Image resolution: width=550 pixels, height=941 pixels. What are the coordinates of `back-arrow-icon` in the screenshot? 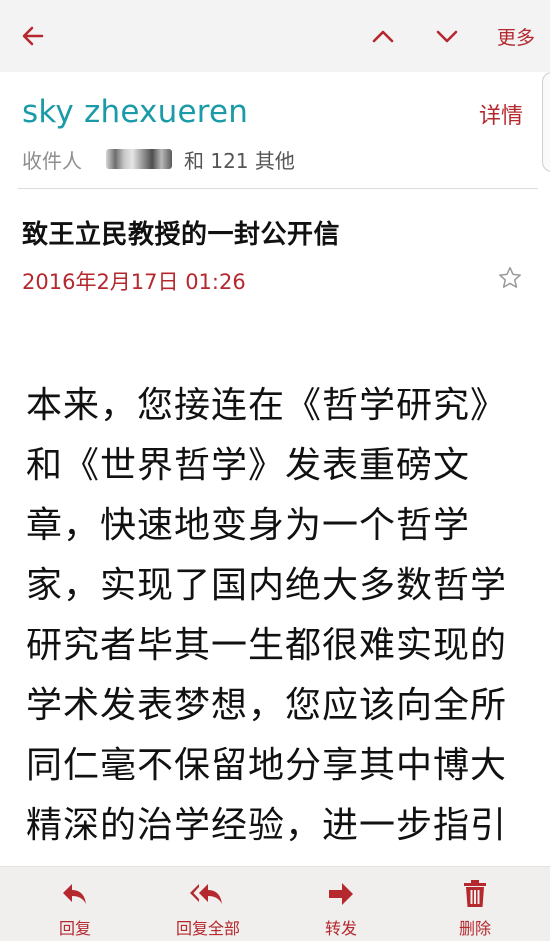 It's located at (33, 36).